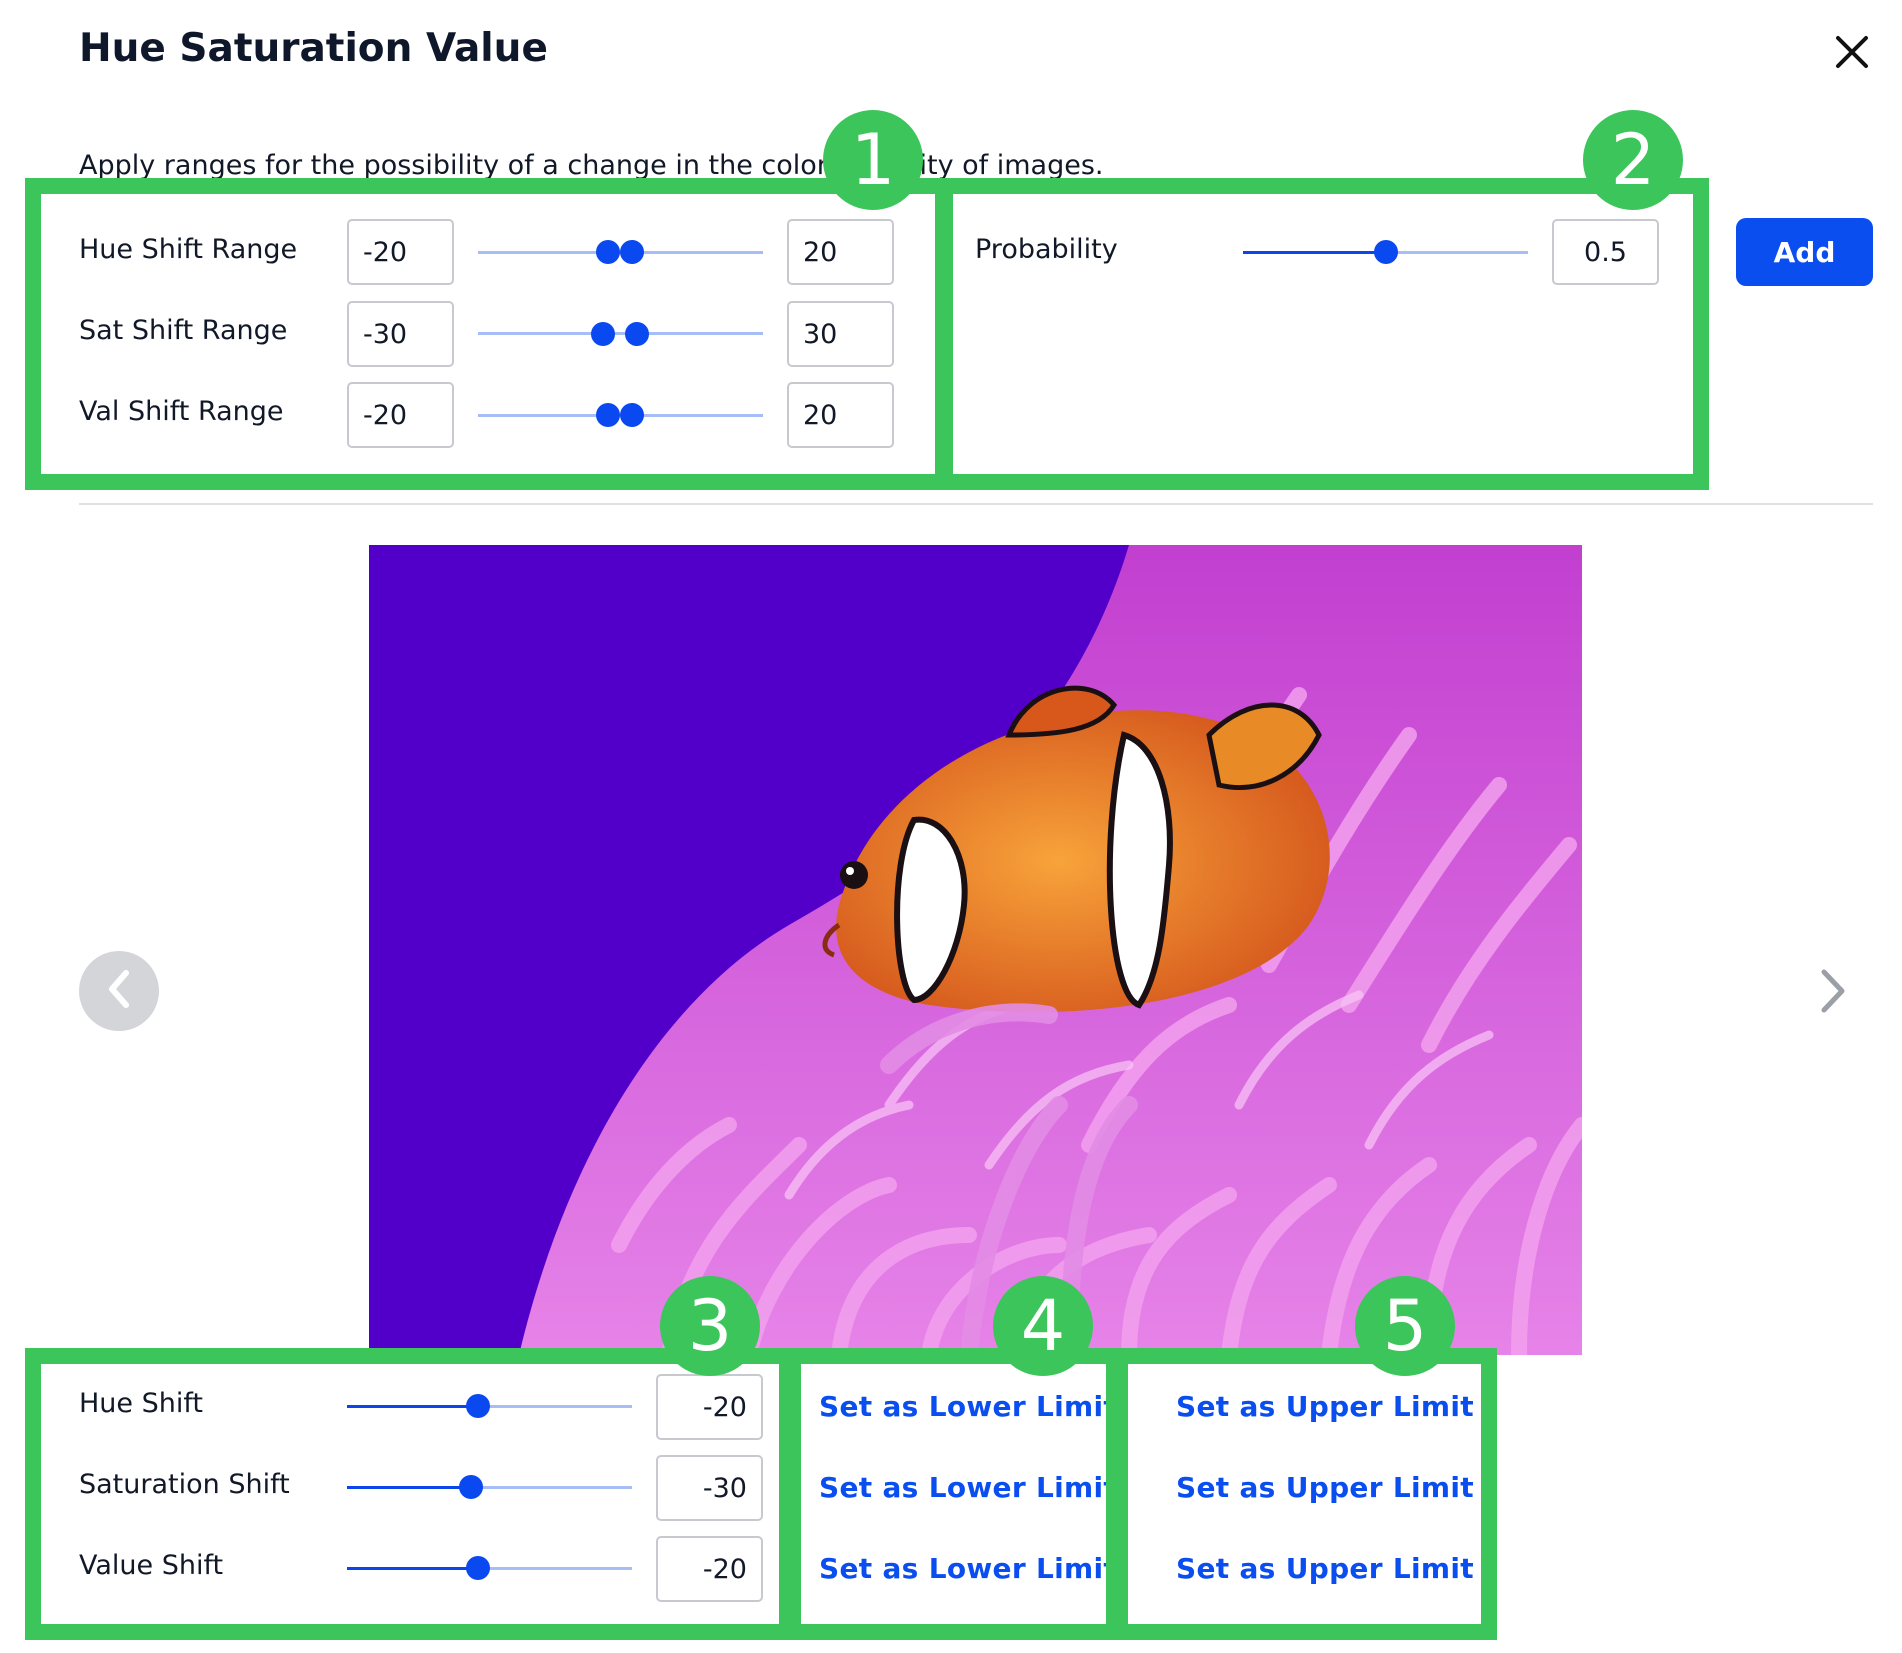  What do you see at coordinates (313, 48) in the screenshot?
I see `dialog-title: Hue Saturation Value` at bounding box center [313, 48].